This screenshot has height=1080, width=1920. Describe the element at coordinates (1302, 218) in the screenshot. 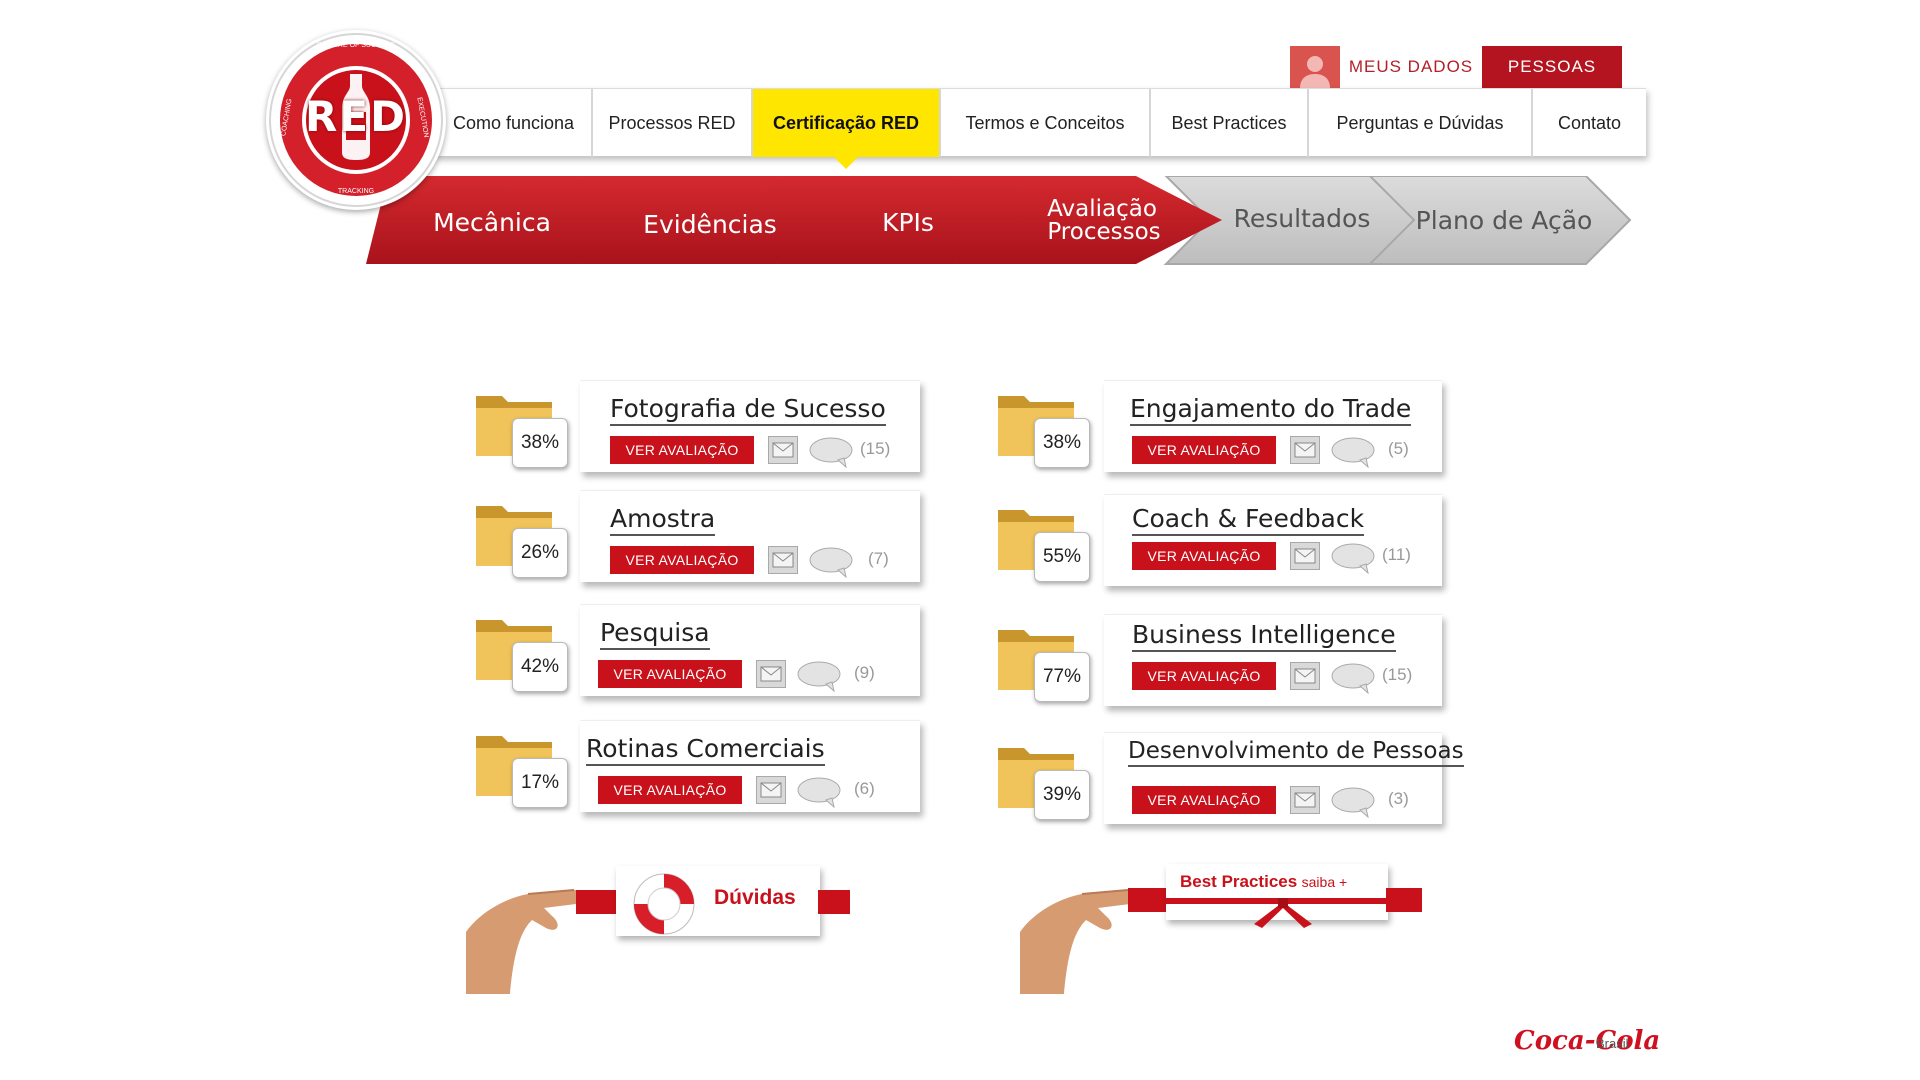

I see `step-label-resultados: Resultados` at that location.